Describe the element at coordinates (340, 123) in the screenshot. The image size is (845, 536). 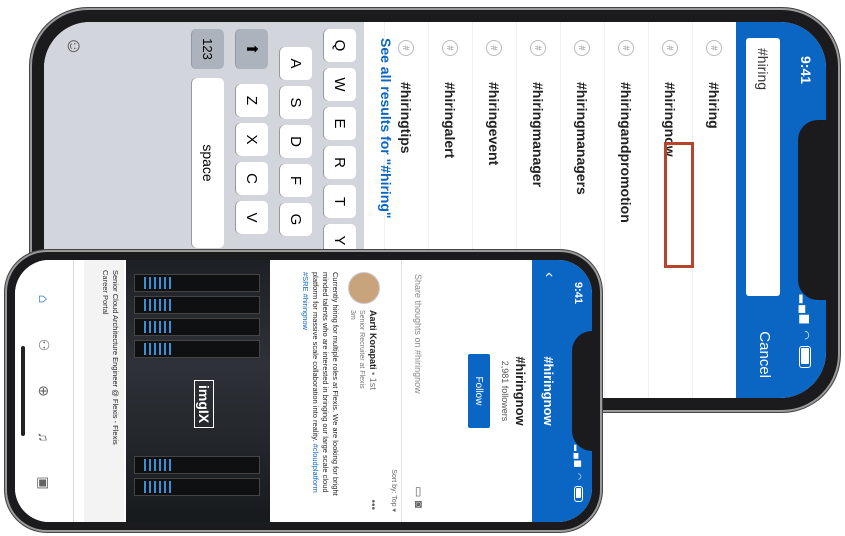
I see `key-e: E` at that location.